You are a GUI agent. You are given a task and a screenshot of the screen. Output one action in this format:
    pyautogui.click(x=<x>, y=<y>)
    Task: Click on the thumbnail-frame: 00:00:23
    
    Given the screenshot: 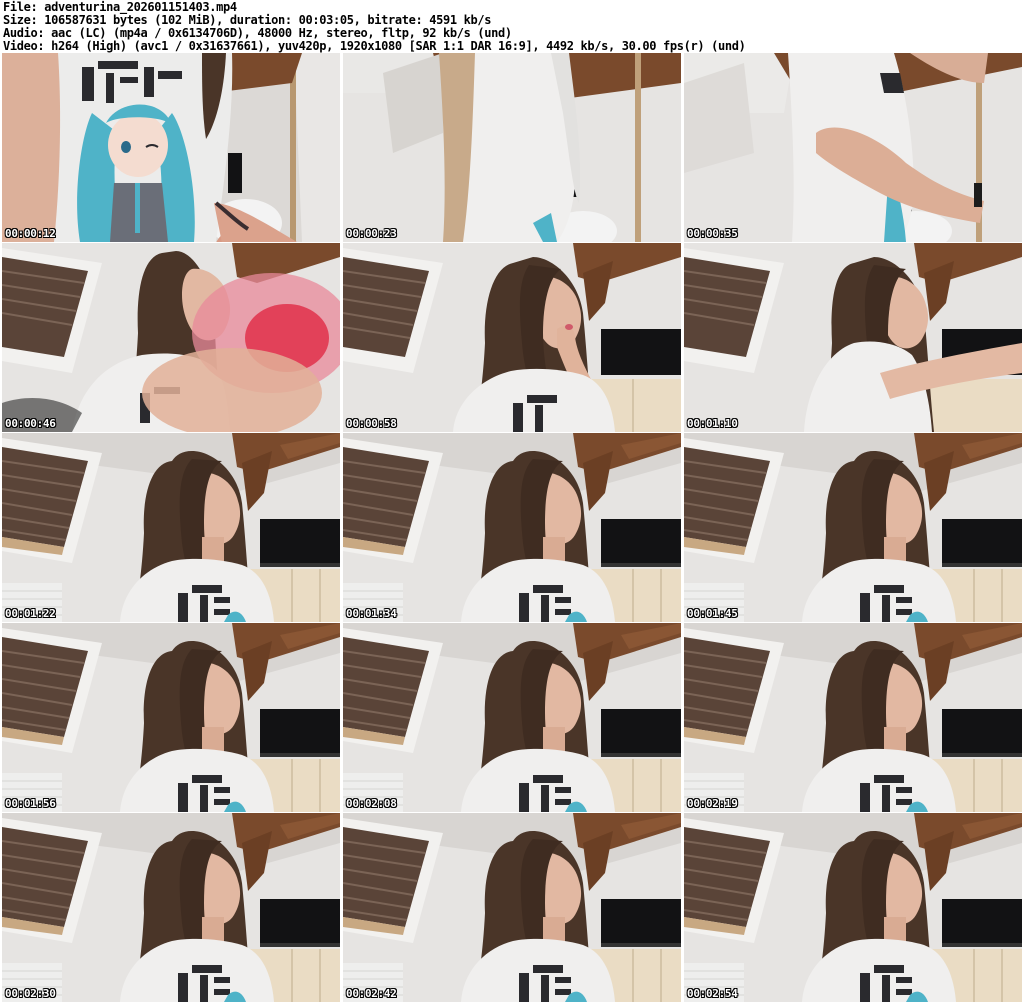 What is the action you would take?
    pyautogui.click(x=512, y=147)
    